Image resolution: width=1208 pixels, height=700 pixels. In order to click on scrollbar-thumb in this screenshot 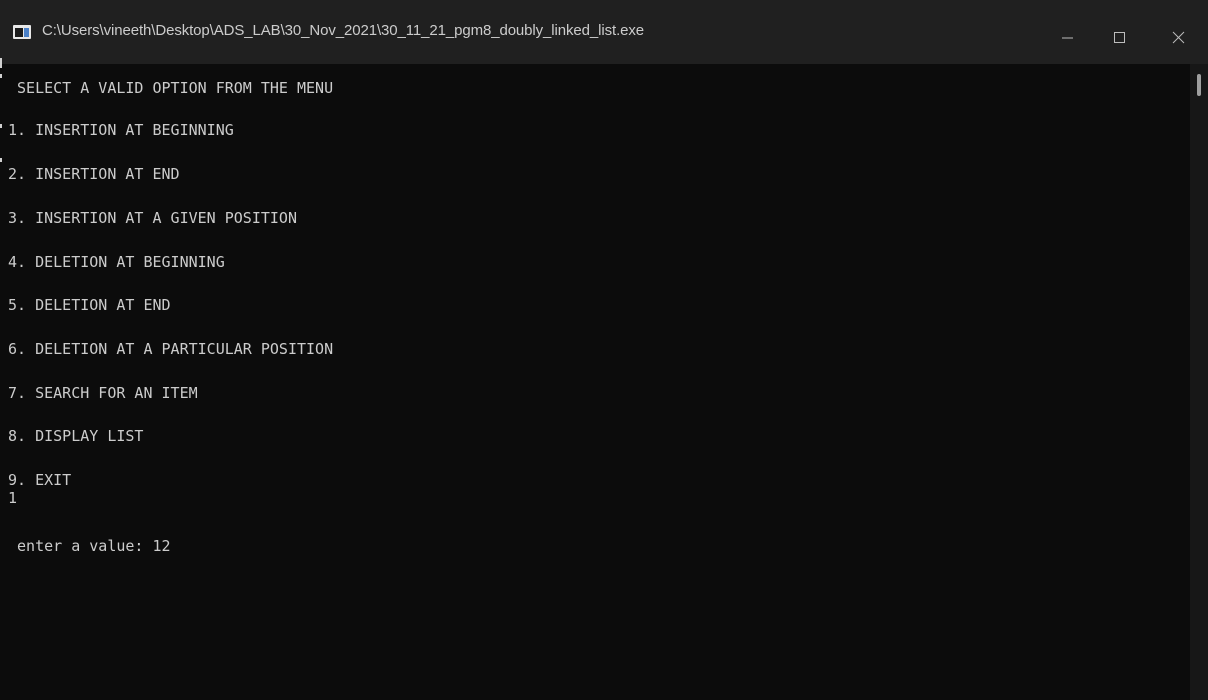, I will do `click(1199, 85)`.